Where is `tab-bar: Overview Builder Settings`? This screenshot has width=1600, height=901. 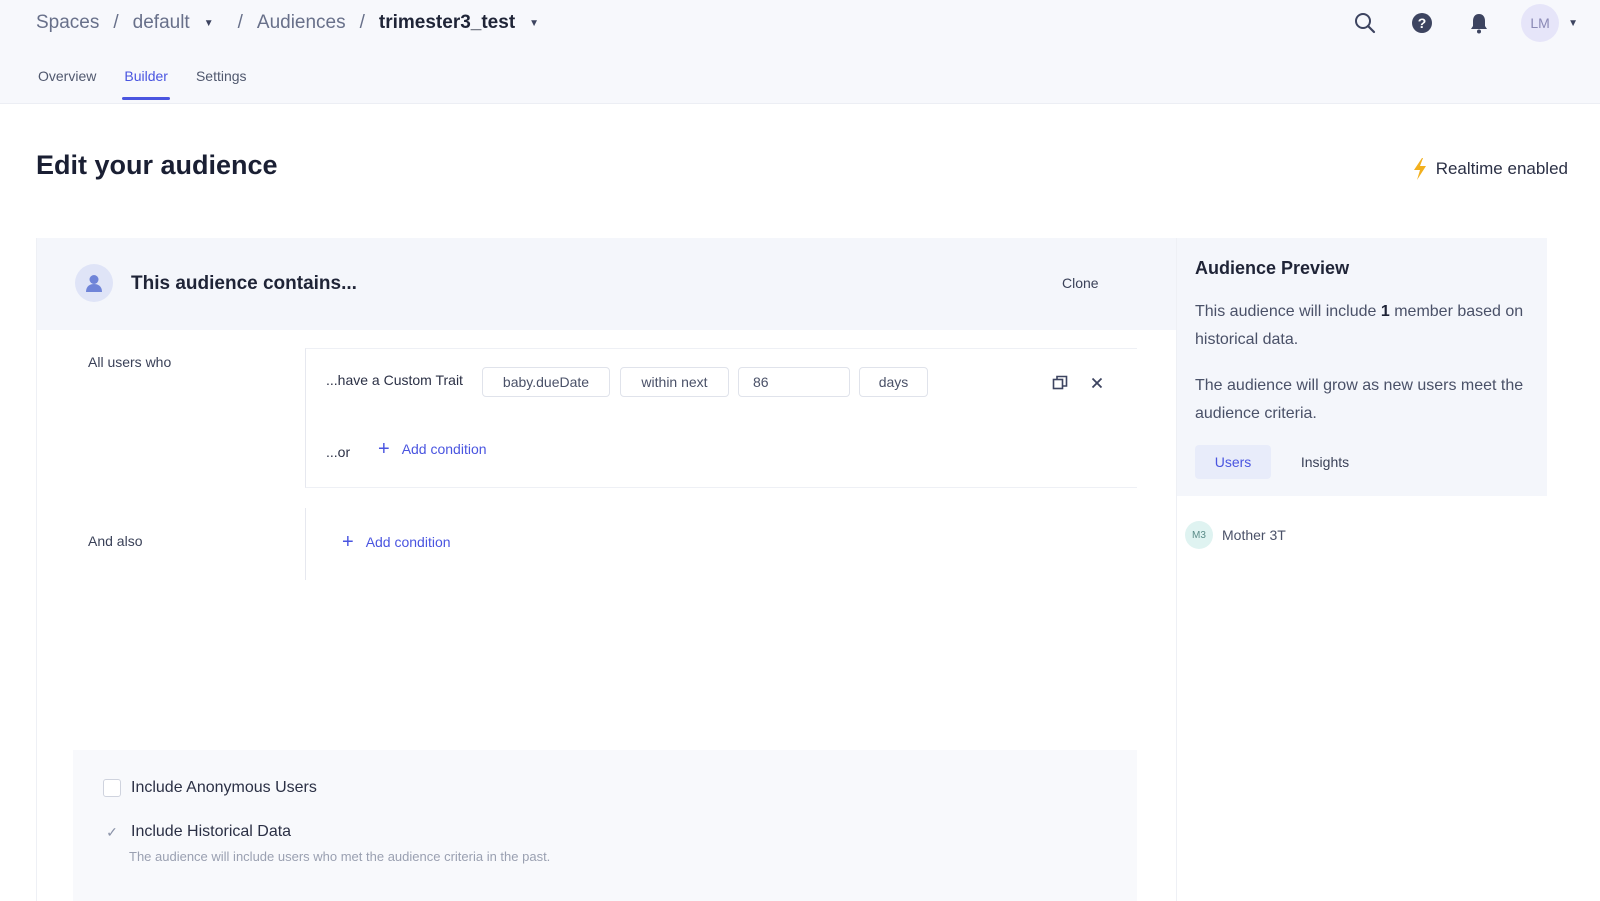
tab-bar: Overview Builder Settings is located at coordinates (156, 84).